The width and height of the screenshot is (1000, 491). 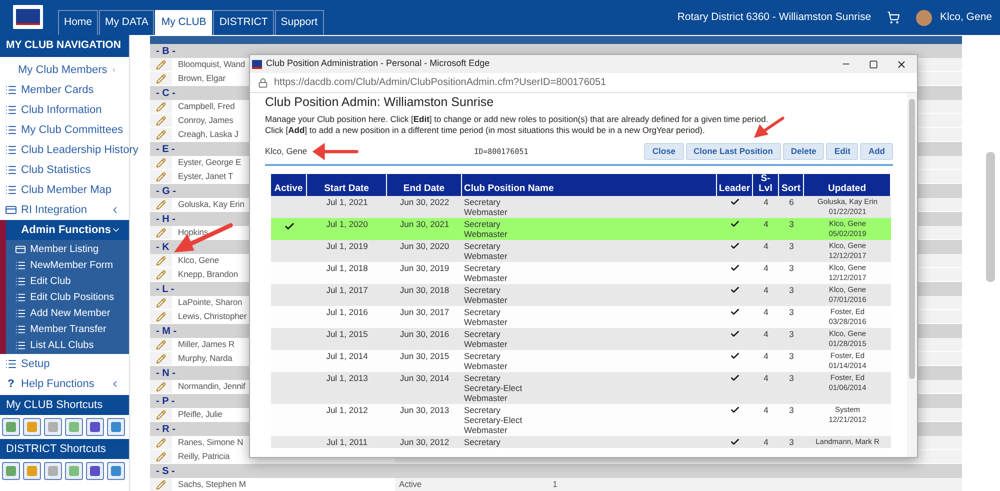 I want to click on member-name: Hopkins, so click(x=193, y=232).